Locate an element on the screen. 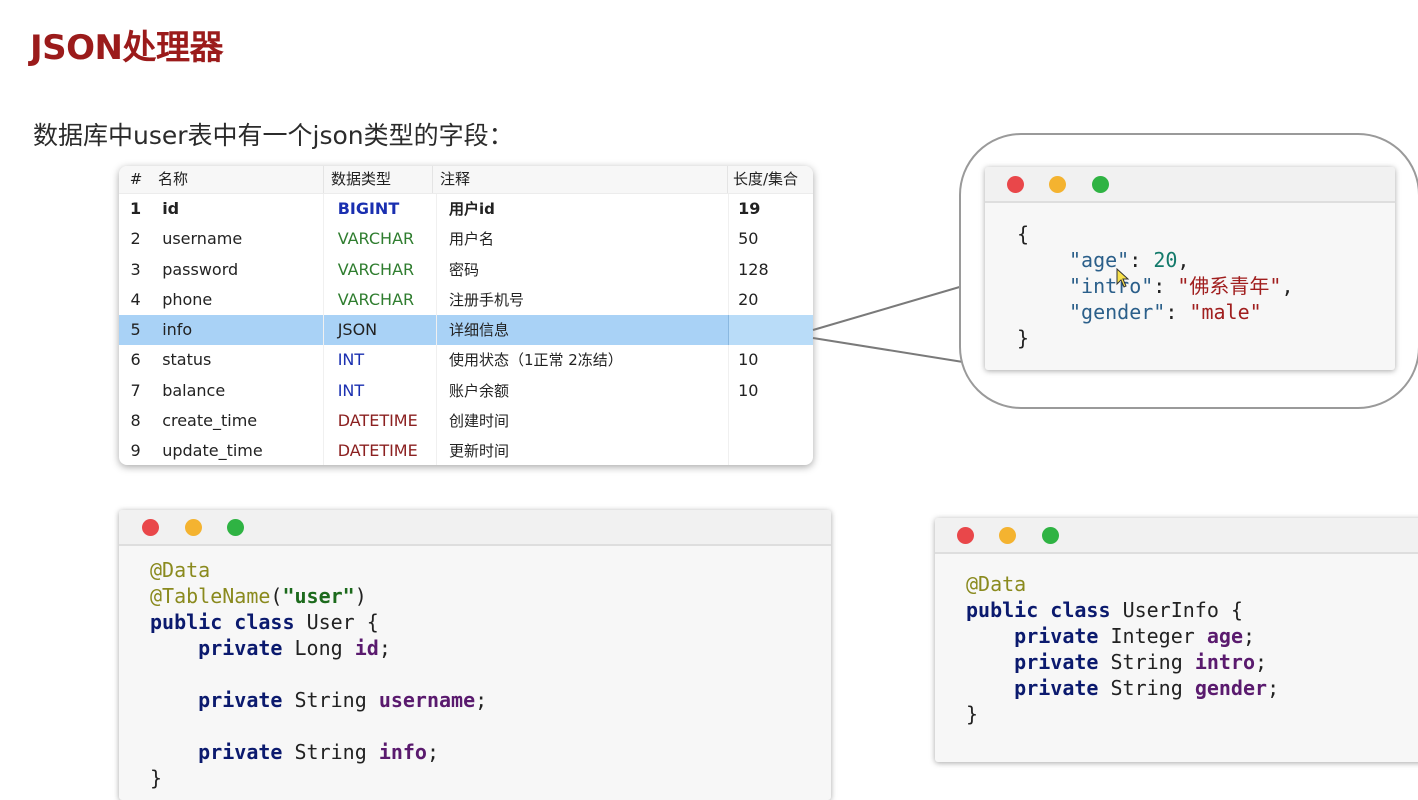 Image resolution: width=1418 pixels, height=800 pixels. field-name: intro is located at coordinates (1225, 662).